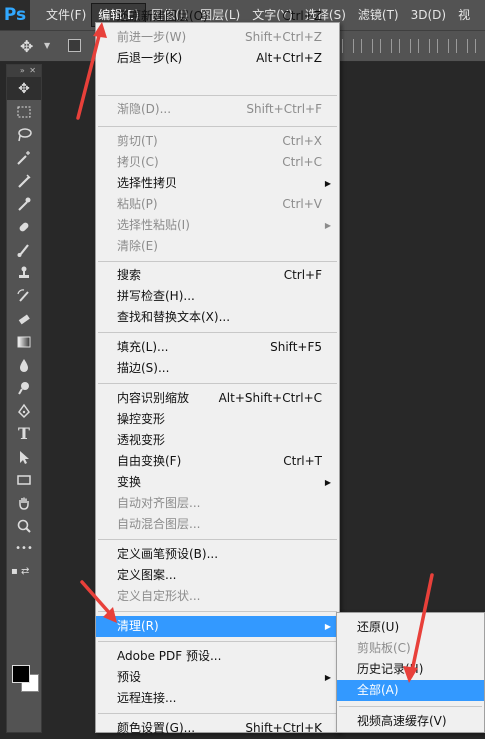 The width and height of the screenshot is (485, 739). Describe the element at coordinates (24, 410) in the screenshot. I see `pen-tool-icon` at that location.